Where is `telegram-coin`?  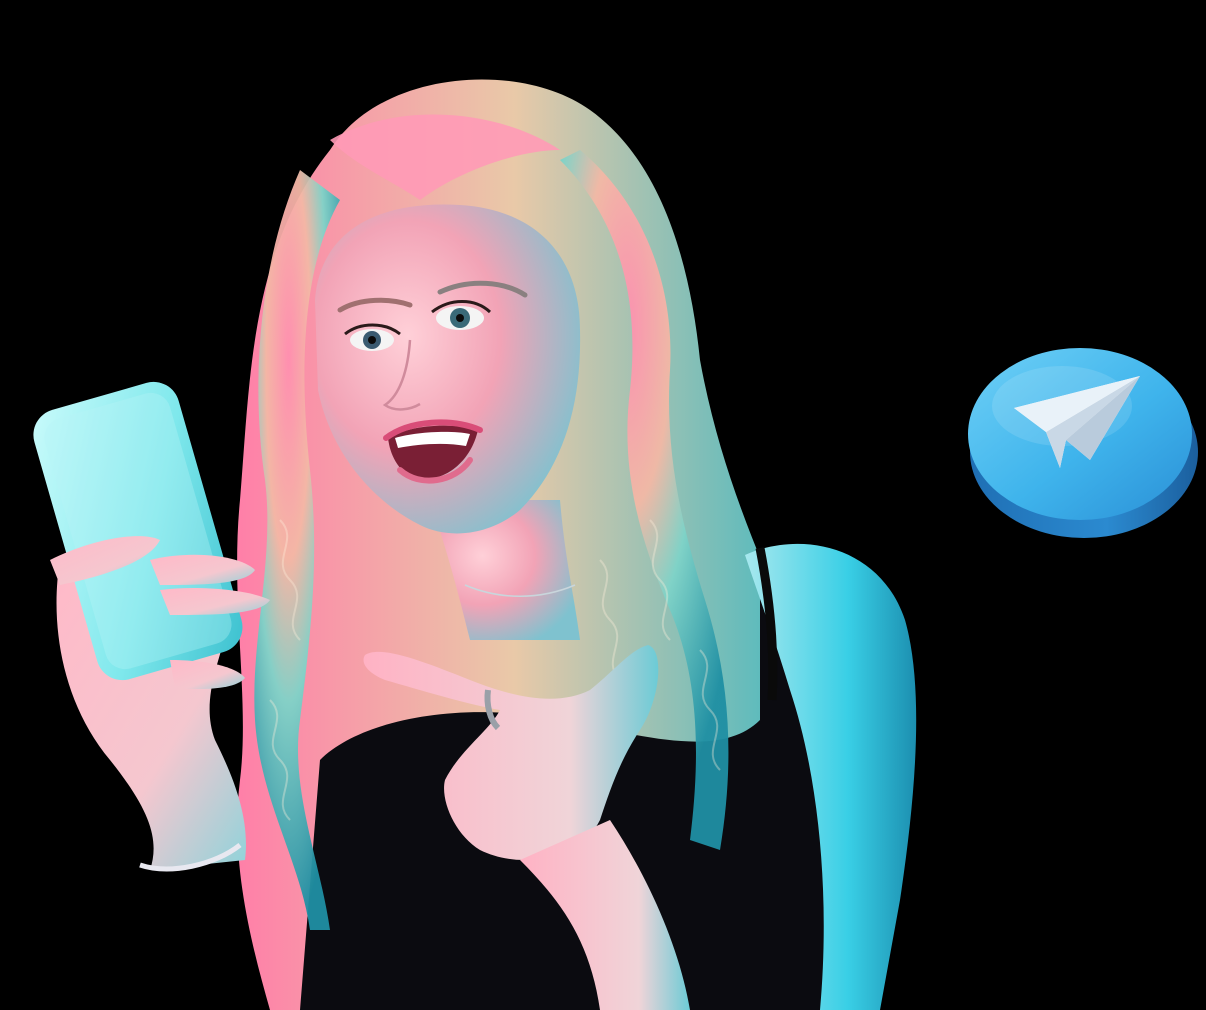
telegram-coin is located at coordinates (1083, 443).